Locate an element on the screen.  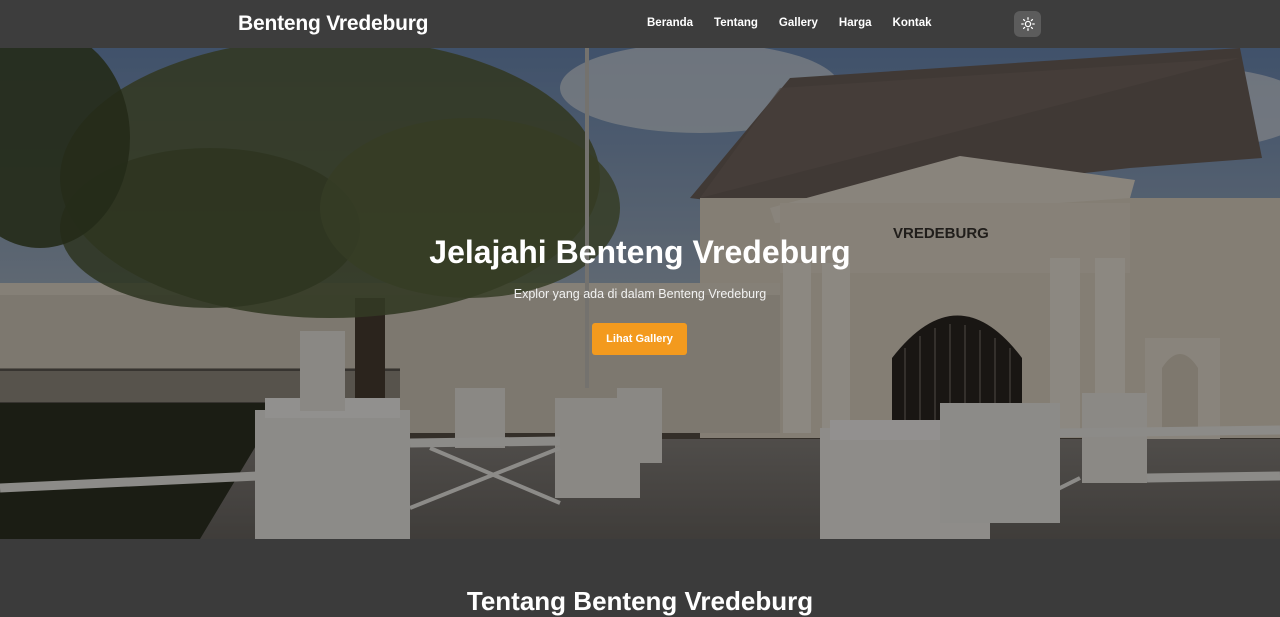
nav-link-gallery: Gallery is located at coordinates (798, 23).